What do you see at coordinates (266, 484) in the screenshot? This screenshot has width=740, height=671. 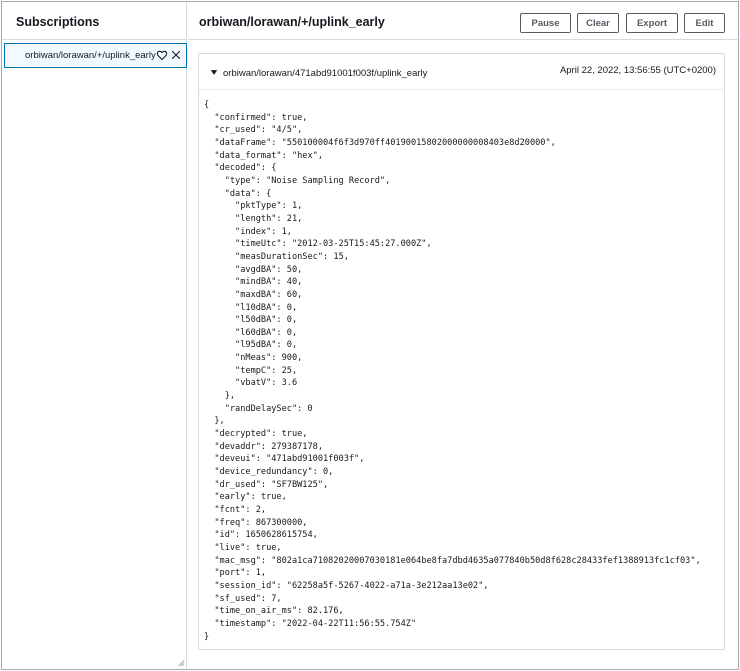 I see `payload-line: "dr_used": "SF7BW125",` at bounding box center [266, 484].